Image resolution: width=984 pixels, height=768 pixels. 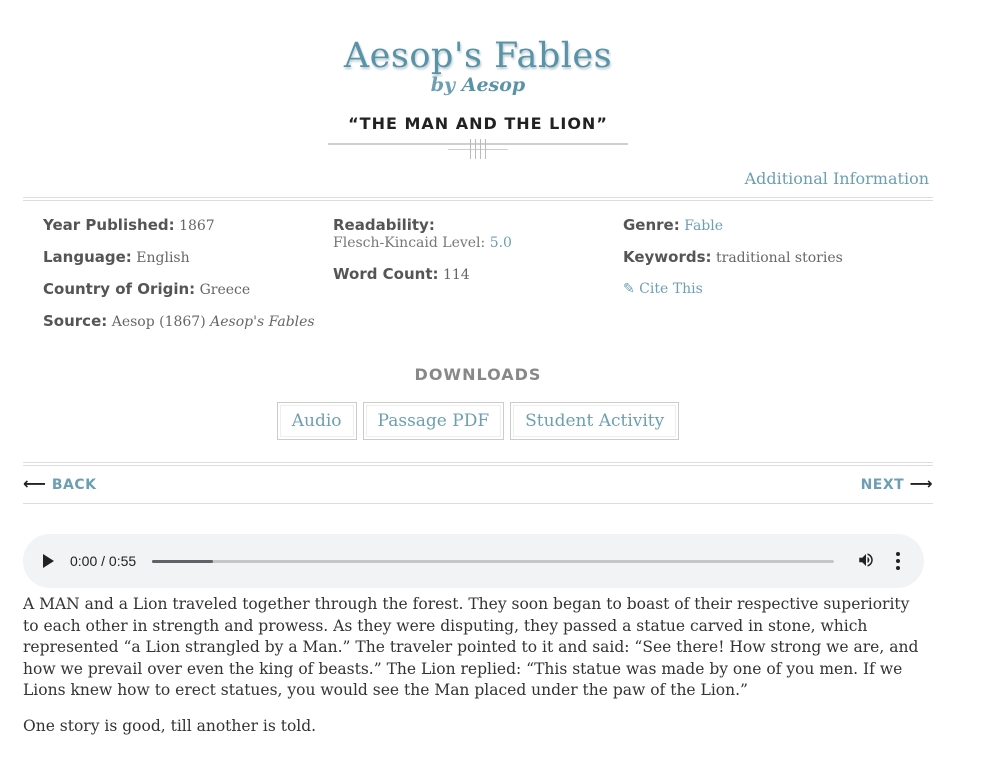 I want to click on field-keywords: Keywords: traditional stories, so click(x=768, y=257).